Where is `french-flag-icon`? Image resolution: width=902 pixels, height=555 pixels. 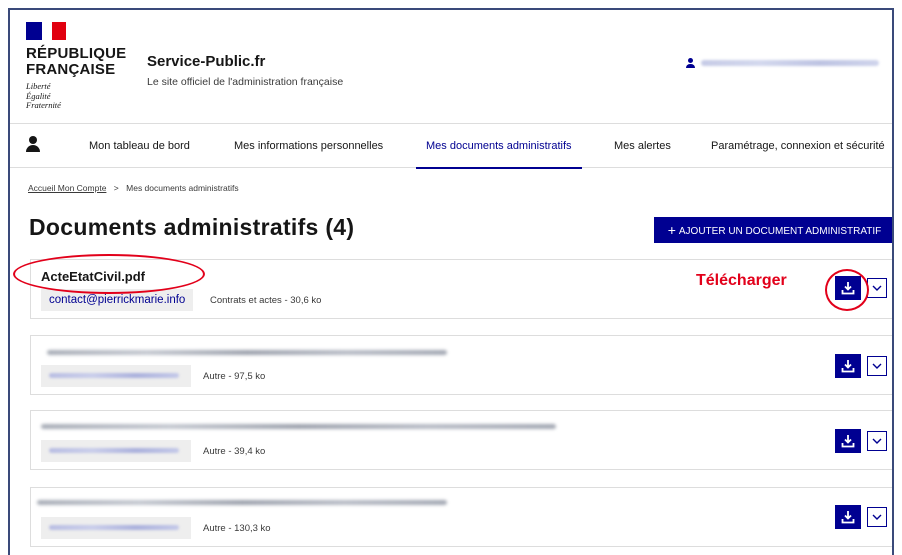
french-flag-icon is located at coordinates (46, 31).